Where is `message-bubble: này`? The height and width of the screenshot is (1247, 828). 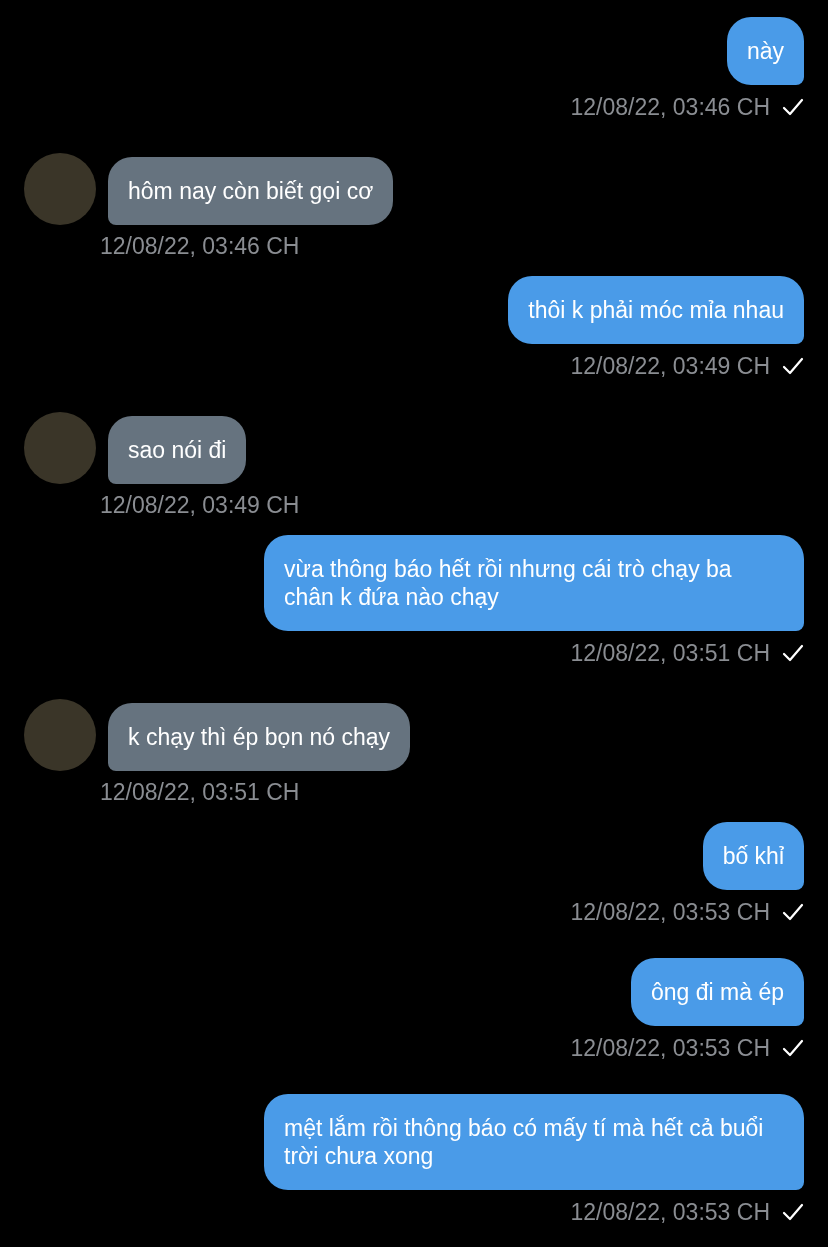 message-bubble: này is located at coordinates (765, 51).